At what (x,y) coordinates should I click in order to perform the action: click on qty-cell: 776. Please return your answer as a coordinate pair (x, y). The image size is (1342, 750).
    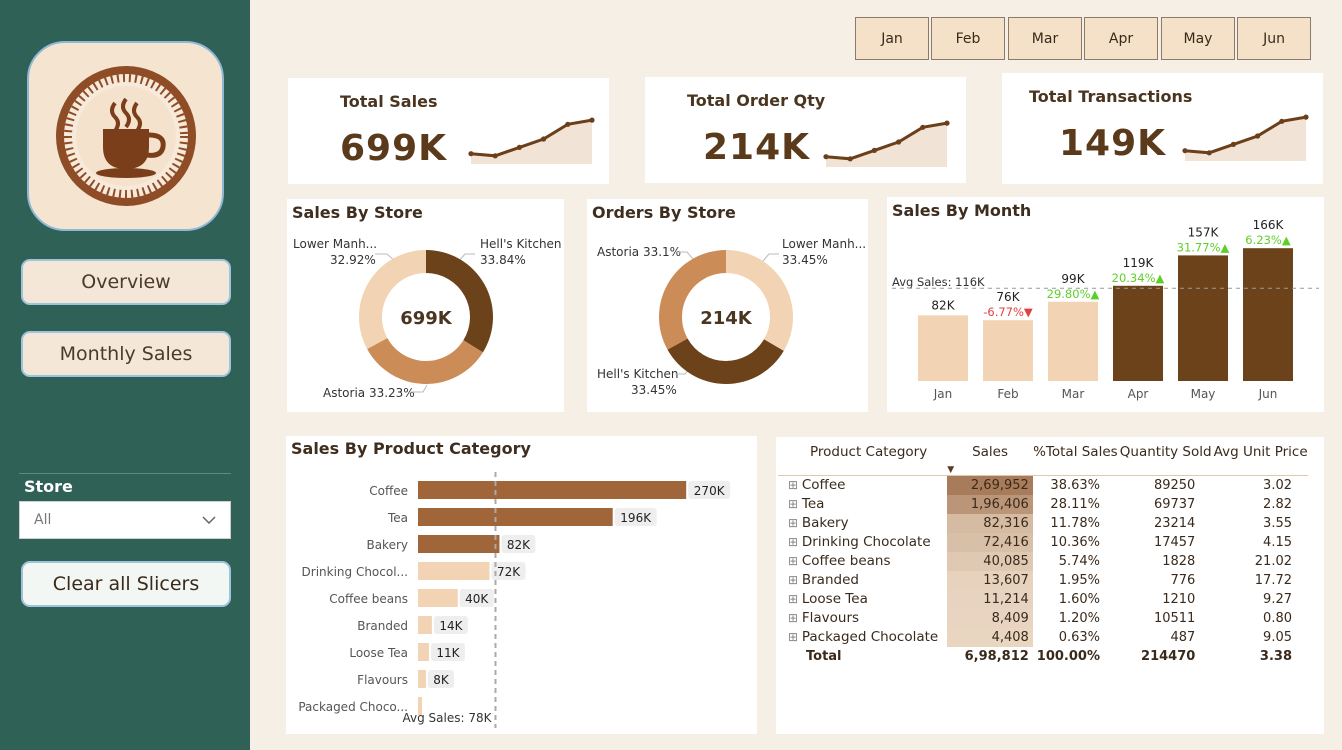
    Looking at the image, I should click on (1183, 580).